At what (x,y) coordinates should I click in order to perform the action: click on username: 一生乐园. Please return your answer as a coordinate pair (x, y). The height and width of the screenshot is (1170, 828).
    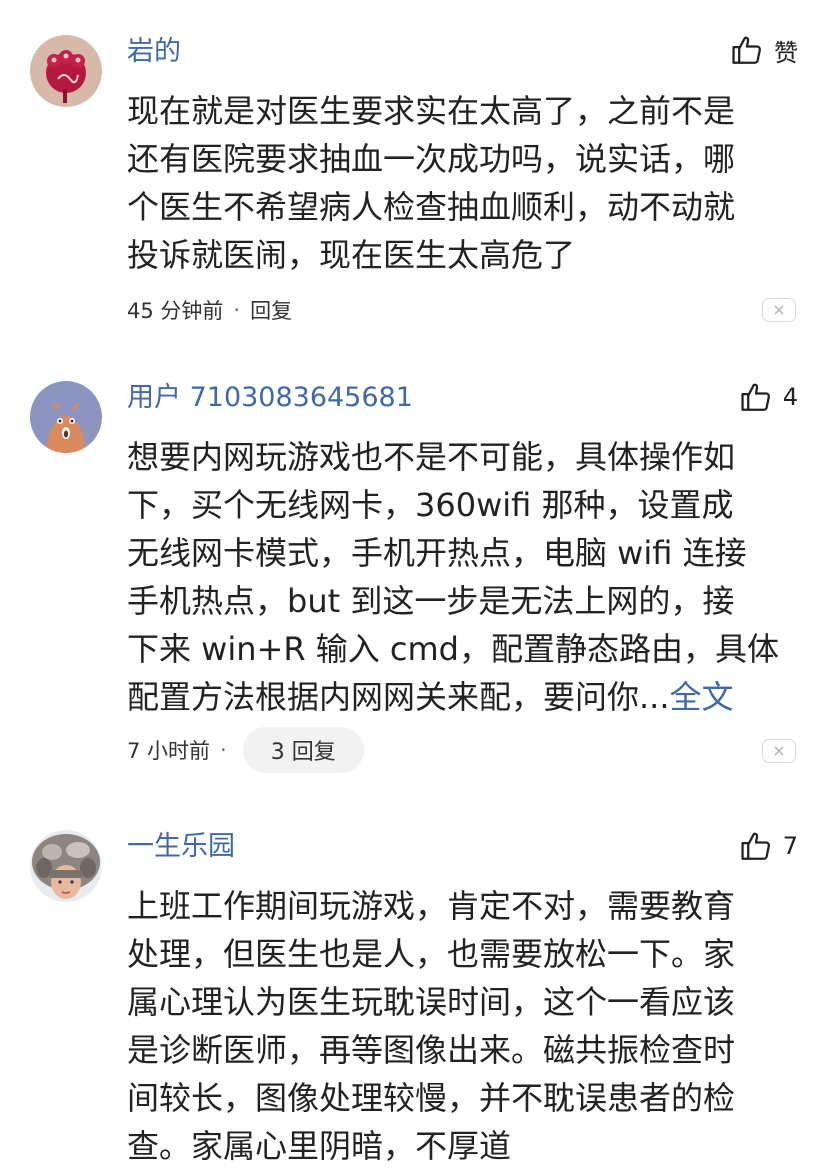
    Looking at the image, I should click on (181, 847).